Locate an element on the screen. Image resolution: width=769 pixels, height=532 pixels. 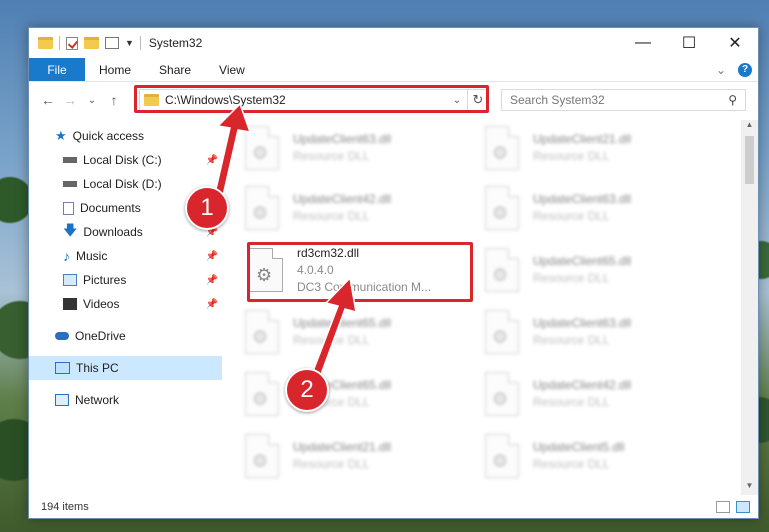
arrow-to-address-bar is located at coordinates (232, 151).